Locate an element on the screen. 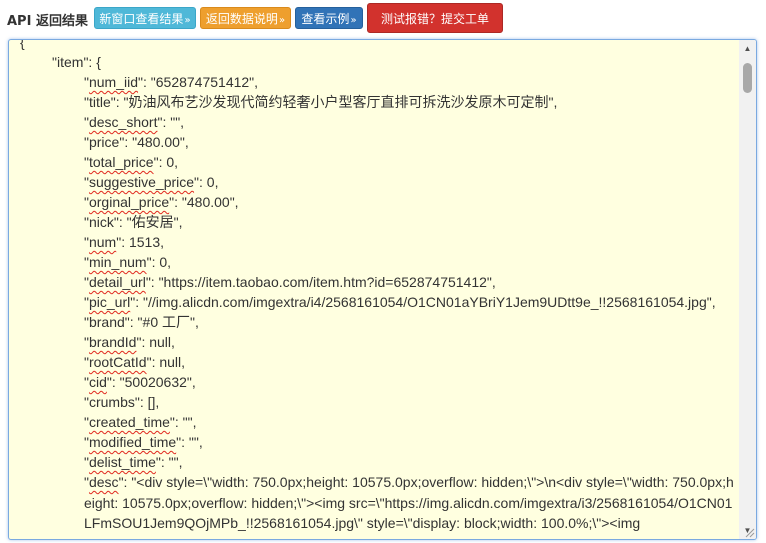 Image resolution: width=766 pixels, height=543 pixels. json-line: "delist_time": "", is located at coordinates (133, 462).